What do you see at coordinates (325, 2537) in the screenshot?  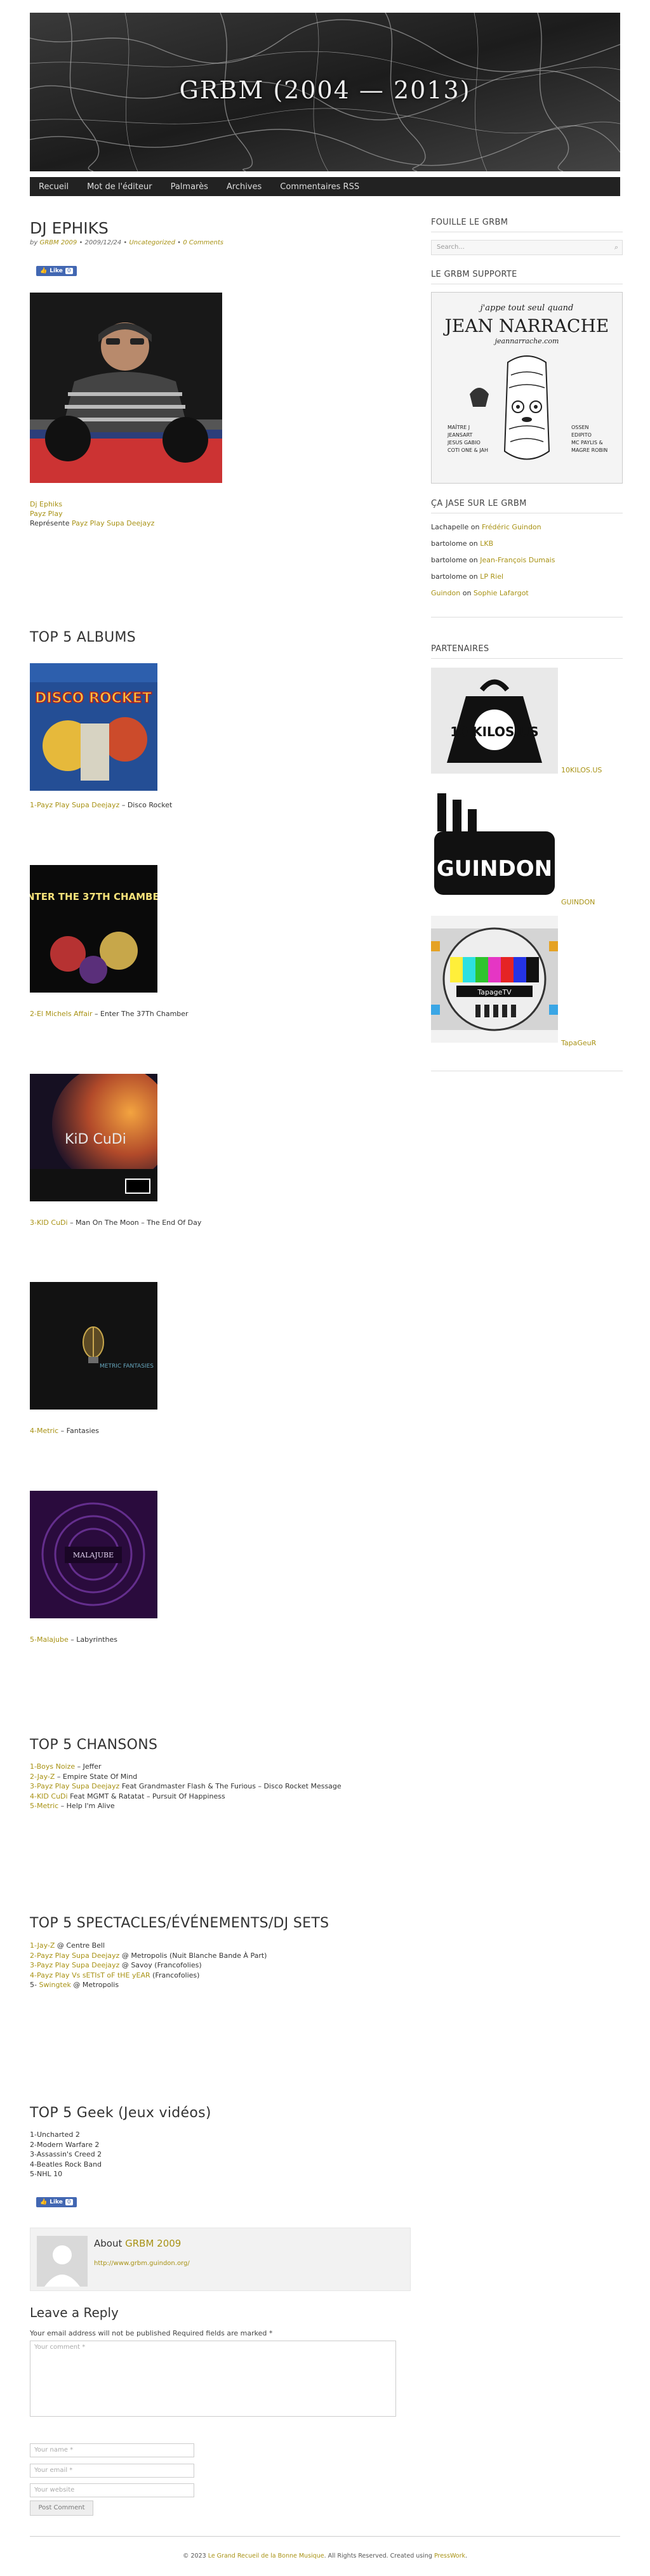 I see `footer-divider` at bounding box center [325, 2537].